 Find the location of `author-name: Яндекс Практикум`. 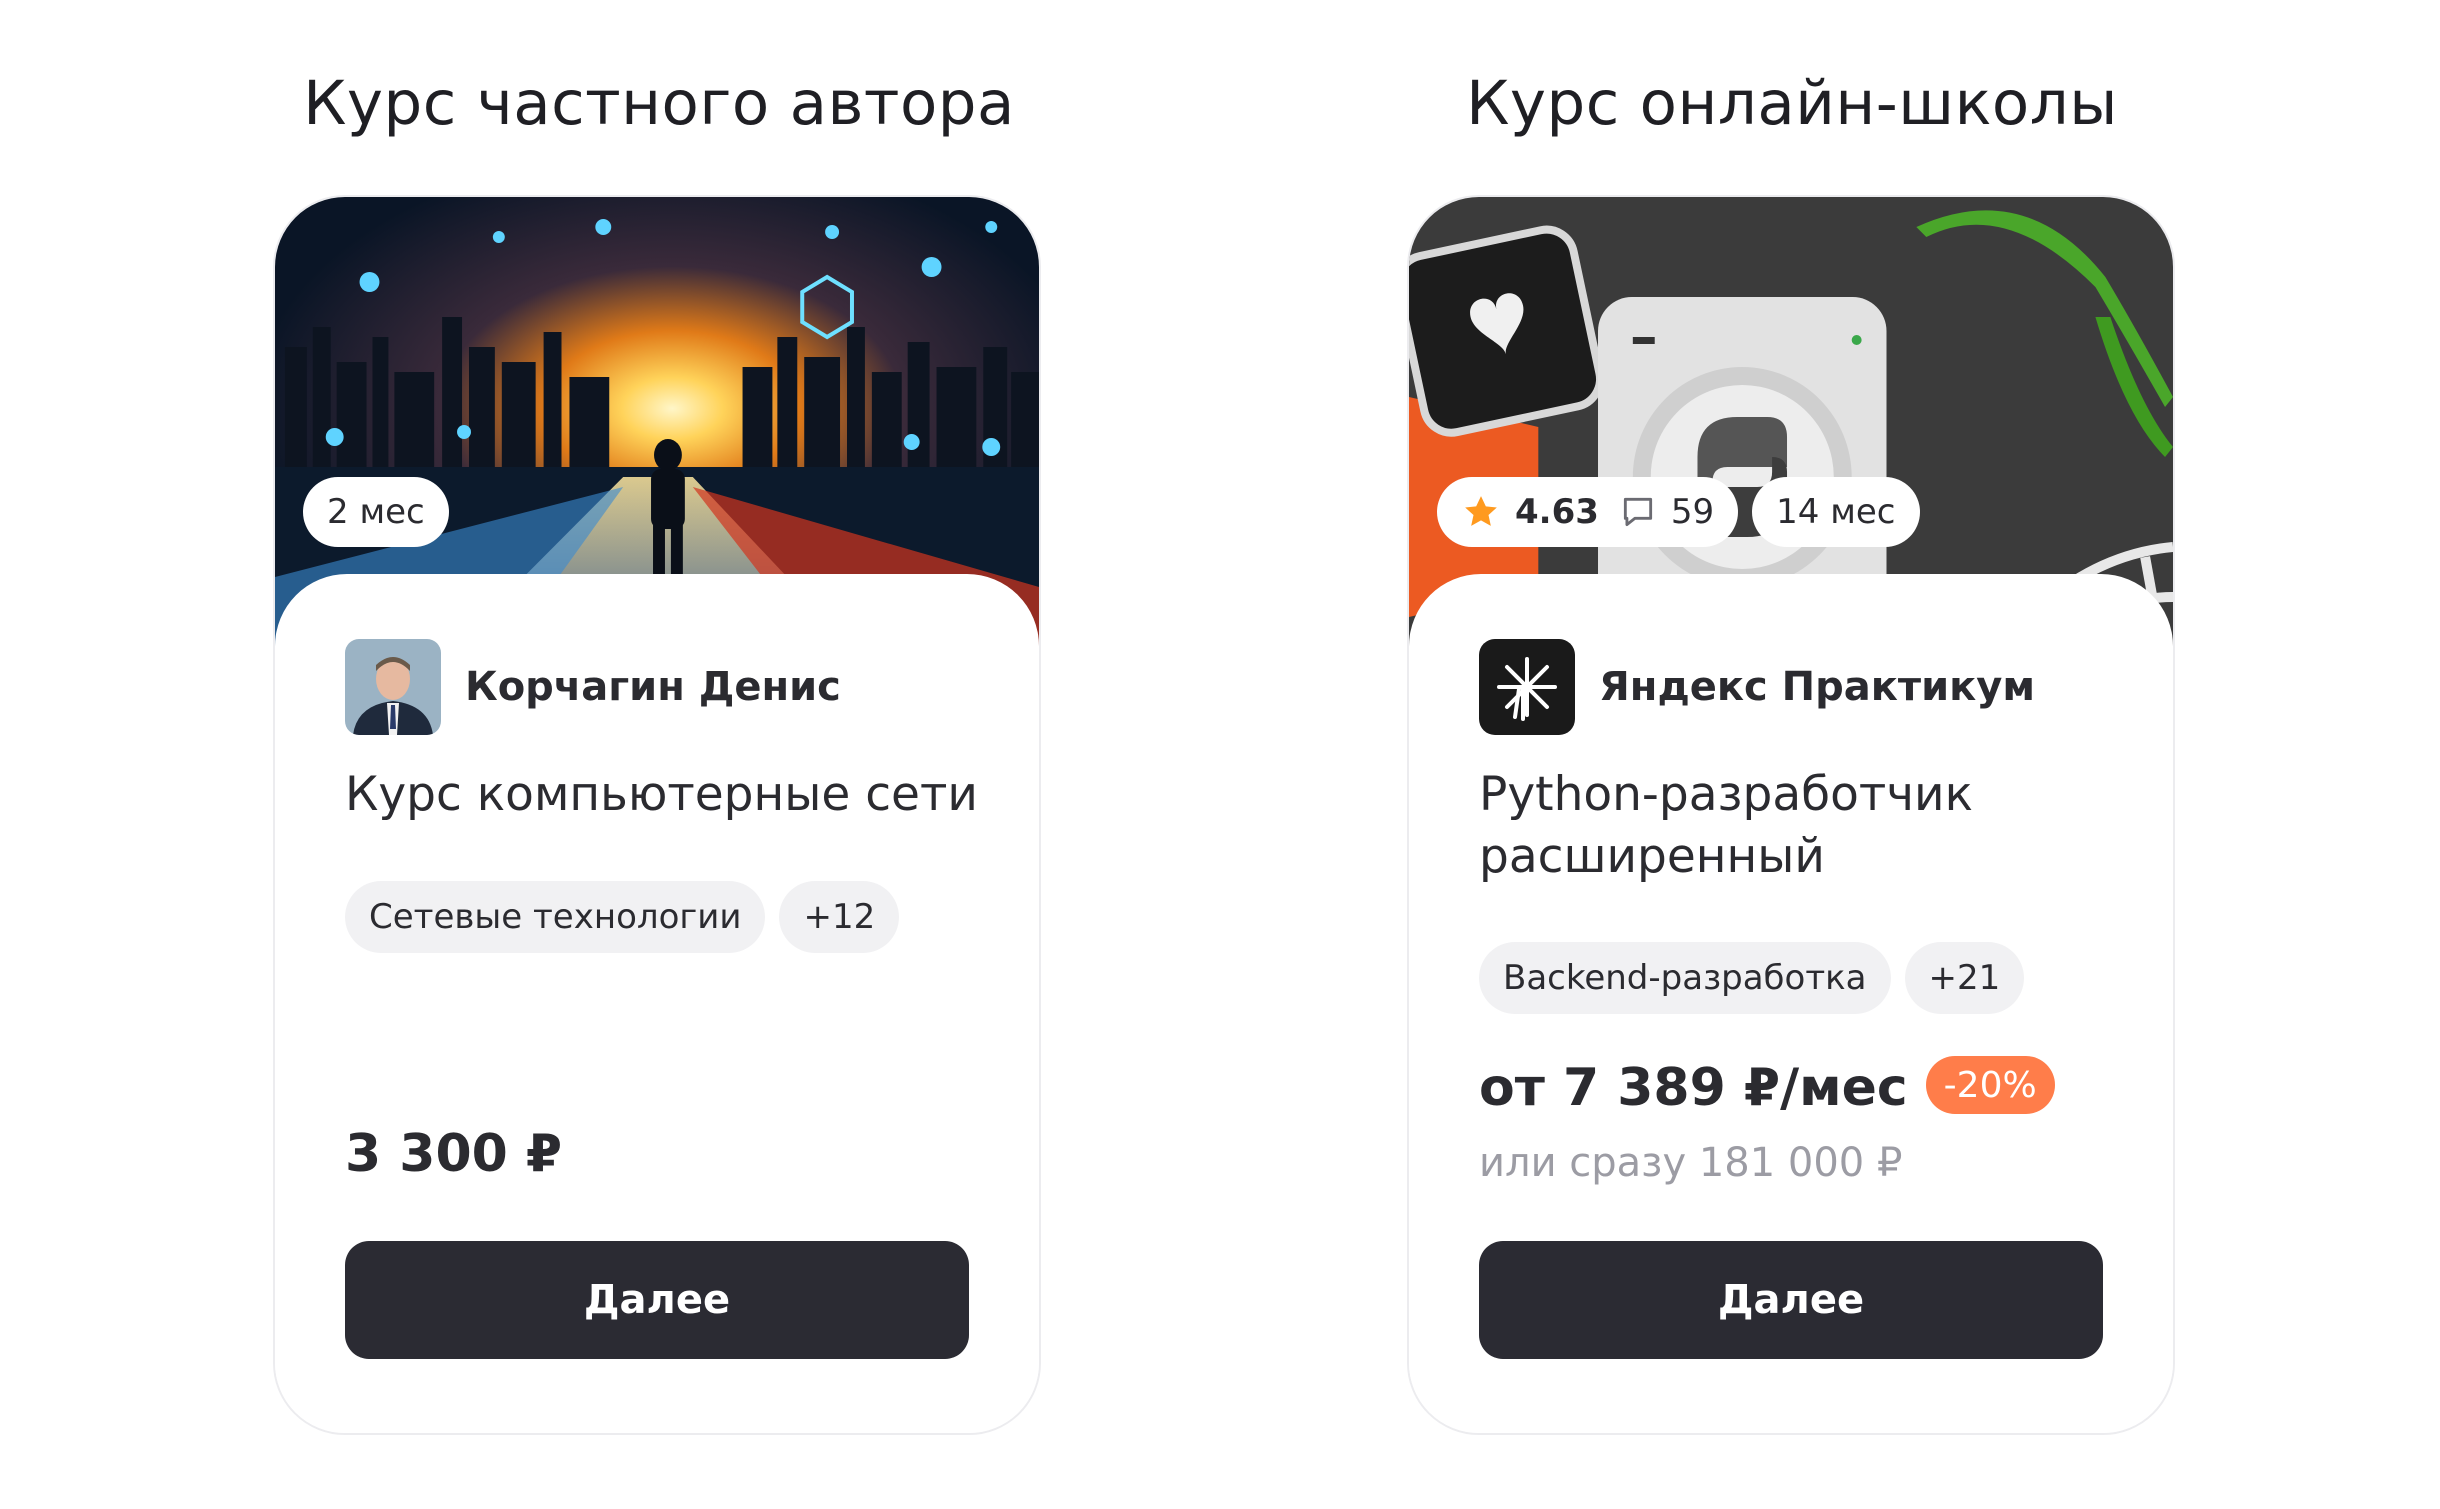

author-name: Яндекс Практикум is located at coordinates (1817, 687).